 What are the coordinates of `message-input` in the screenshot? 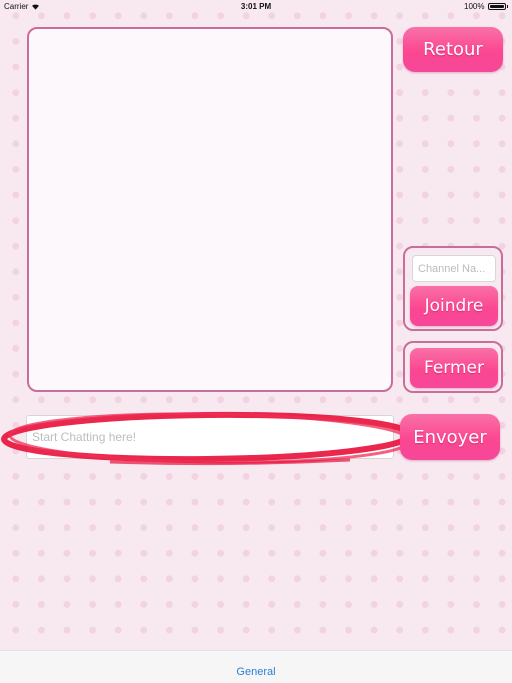 It's located at (210, 437).